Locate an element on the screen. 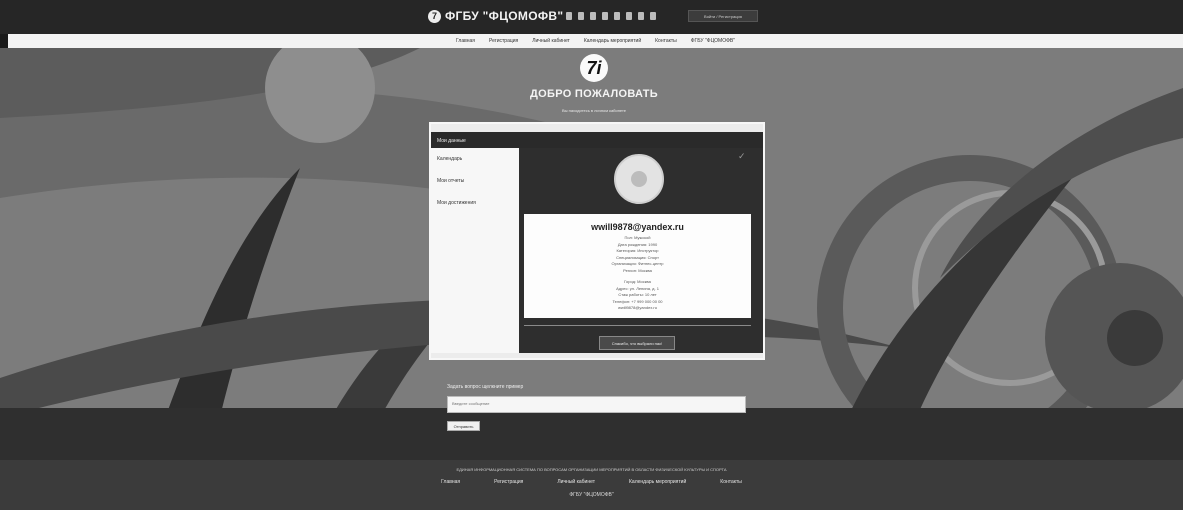 This screenshot has width=1183, height=510. profile-email: wwill9878@yandex.ru is located at coordinates (637, 227).